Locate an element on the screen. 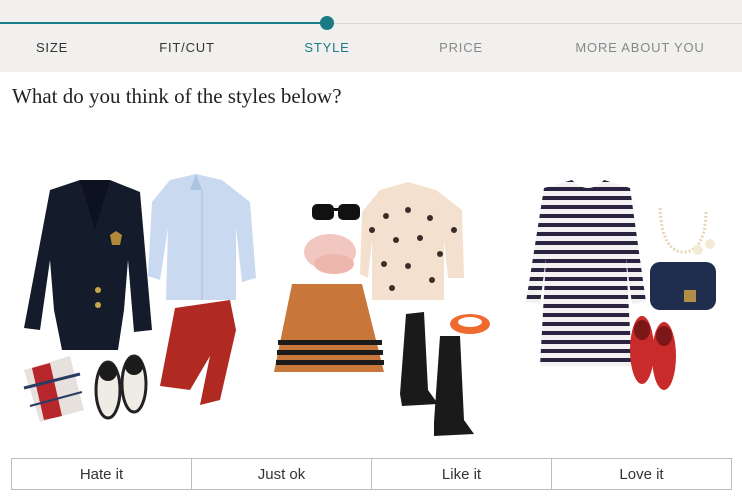 The width and height of the screenshot is (742, 500). step-fit-cut: FIT/CUT is located at coordinates (187, 47).